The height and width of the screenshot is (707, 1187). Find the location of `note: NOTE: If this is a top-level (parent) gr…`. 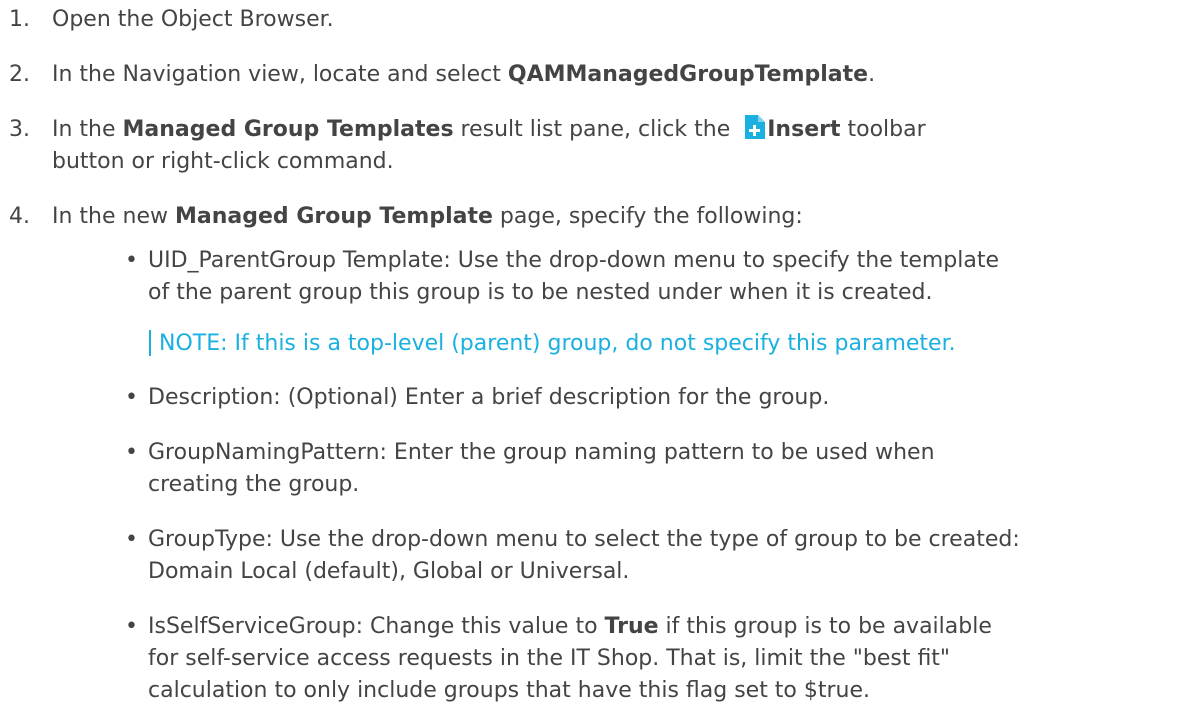

note: NOTE: If this is a top-level (parent) gr… is located at coordinates (552, 344).